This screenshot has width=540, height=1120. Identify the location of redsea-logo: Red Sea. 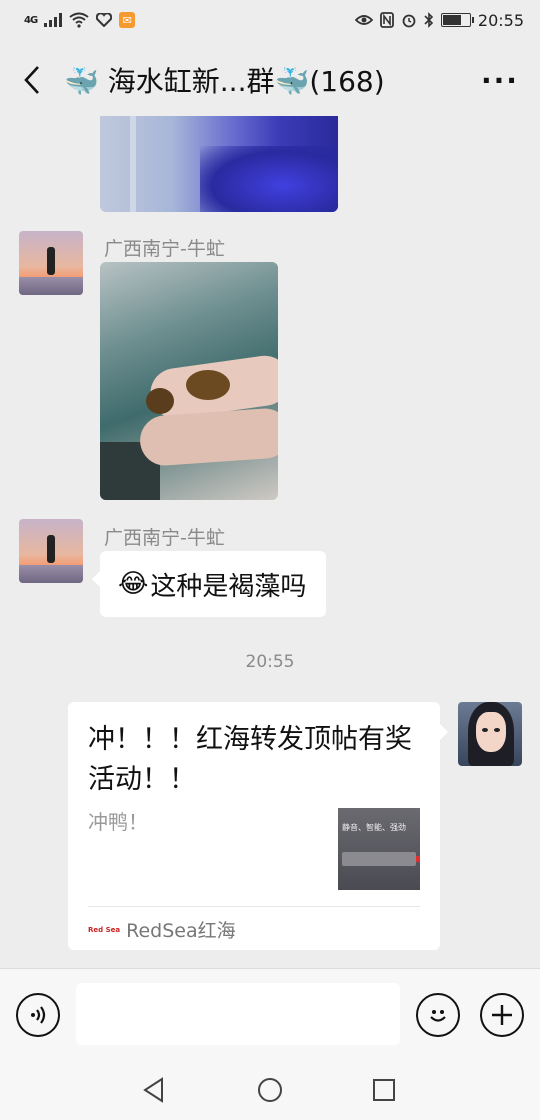
(104, 929).